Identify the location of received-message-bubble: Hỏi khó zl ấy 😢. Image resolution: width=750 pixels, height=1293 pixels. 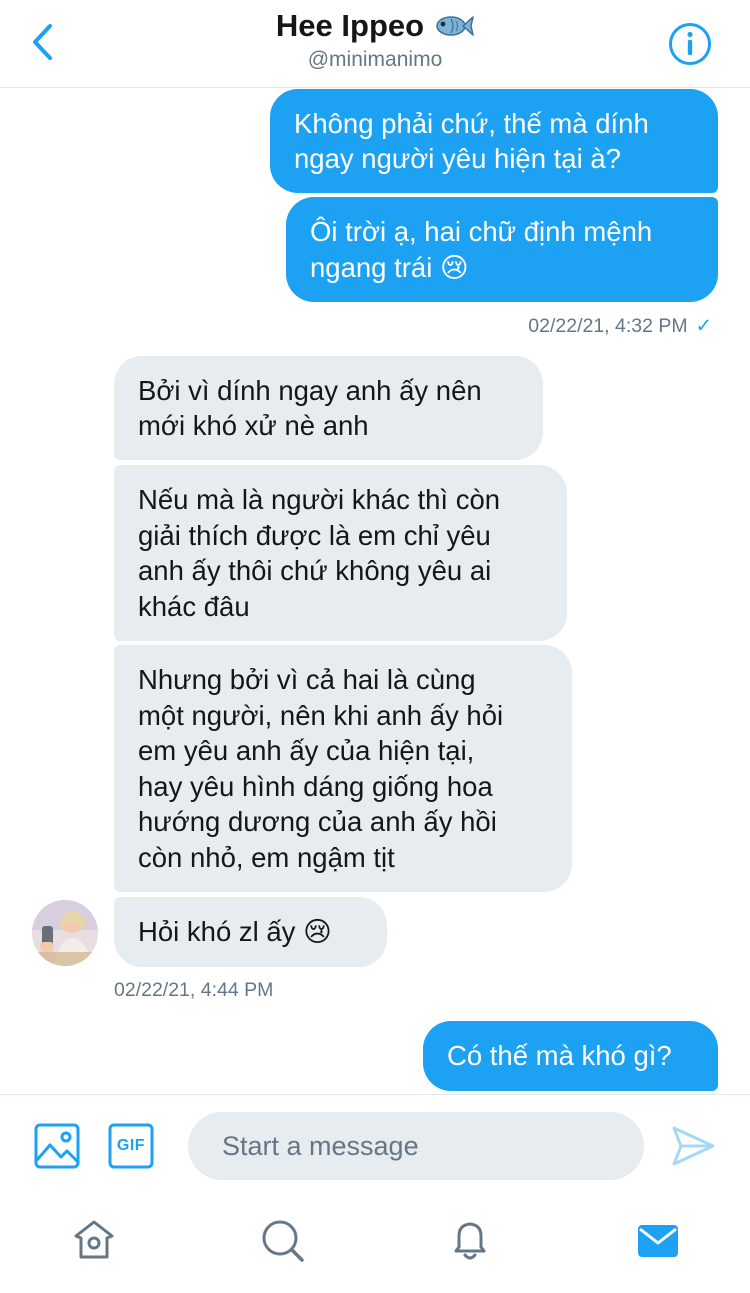
(250, 932).